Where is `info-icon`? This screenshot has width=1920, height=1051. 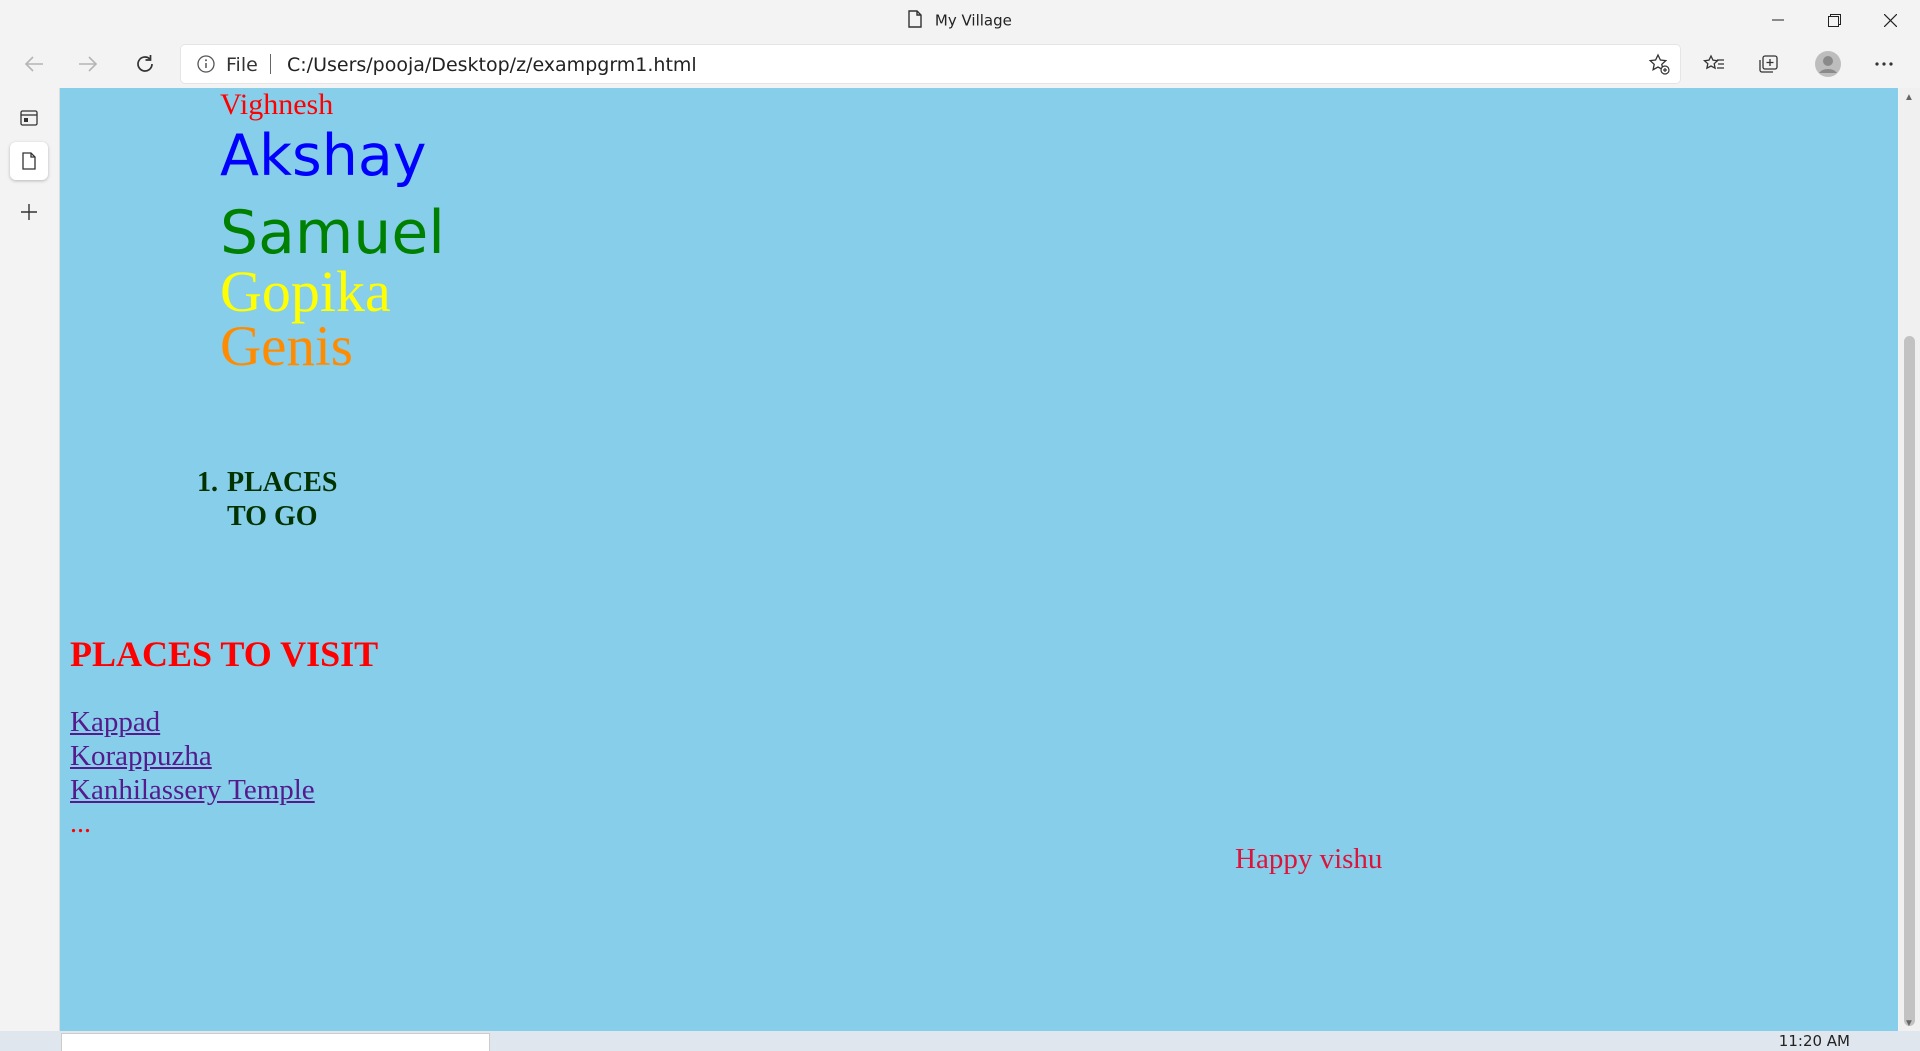
info-icon is located at coordinates (206, 66).